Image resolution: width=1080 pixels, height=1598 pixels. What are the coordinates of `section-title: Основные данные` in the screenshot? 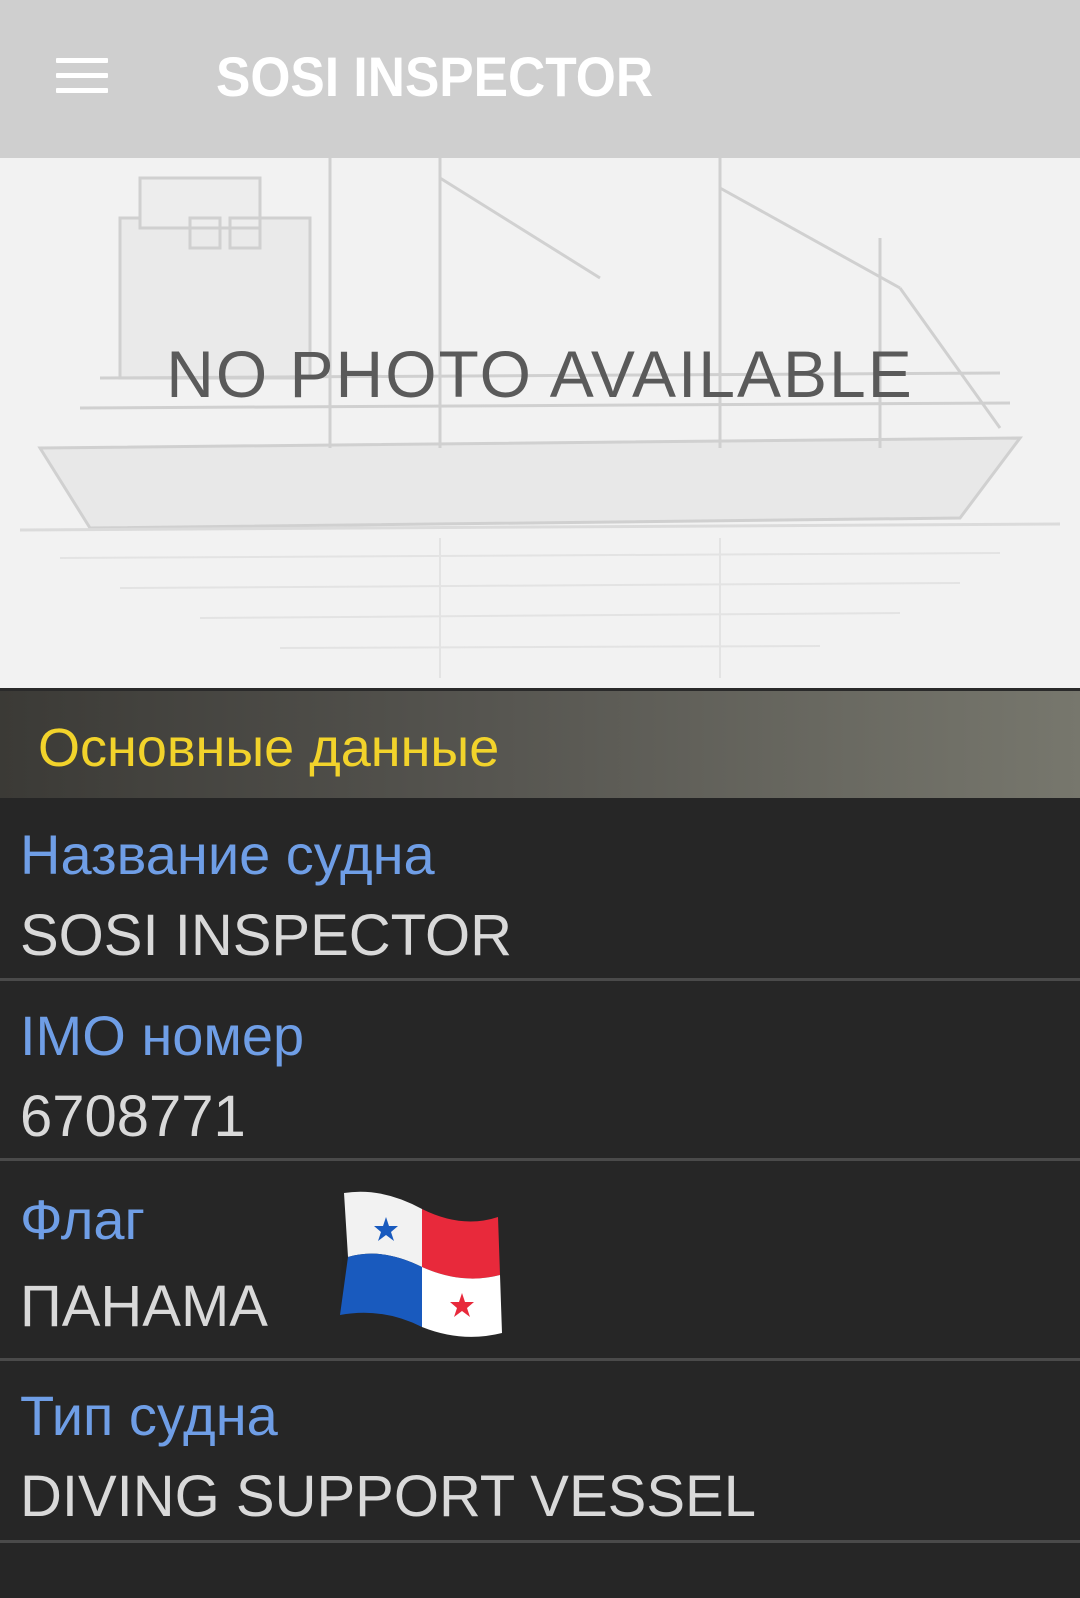 It's located at (269, 748).